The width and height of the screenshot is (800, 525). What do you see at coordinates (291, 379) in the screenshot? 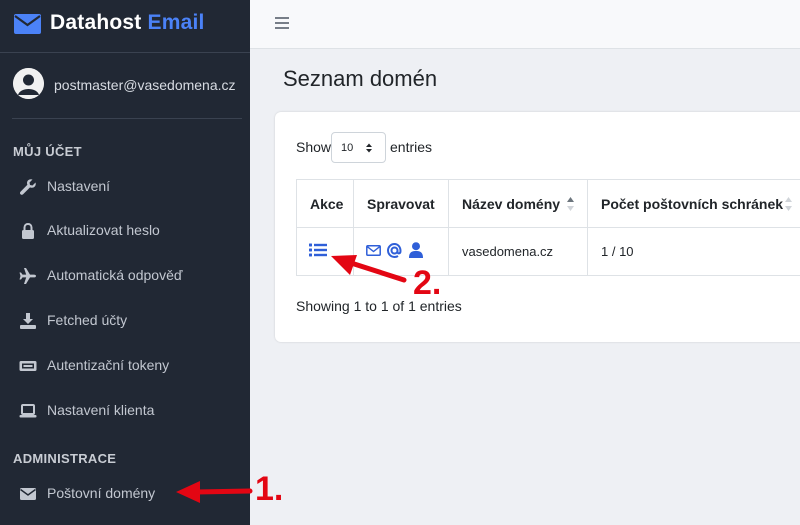
I see `annotation-arrows` at bounding box center [291, 379].